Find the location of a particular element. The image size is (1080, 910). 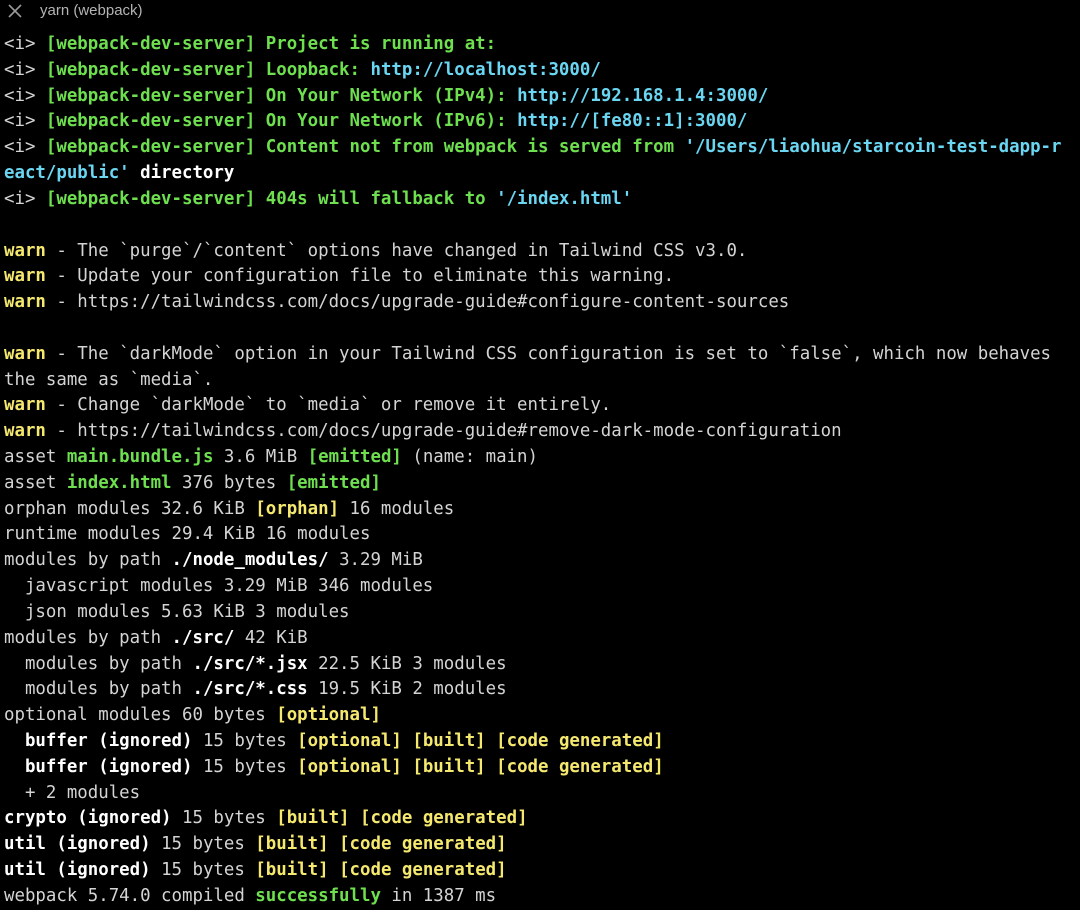

tab-title: yarn (webpack) is located at coordinates (91, 10).